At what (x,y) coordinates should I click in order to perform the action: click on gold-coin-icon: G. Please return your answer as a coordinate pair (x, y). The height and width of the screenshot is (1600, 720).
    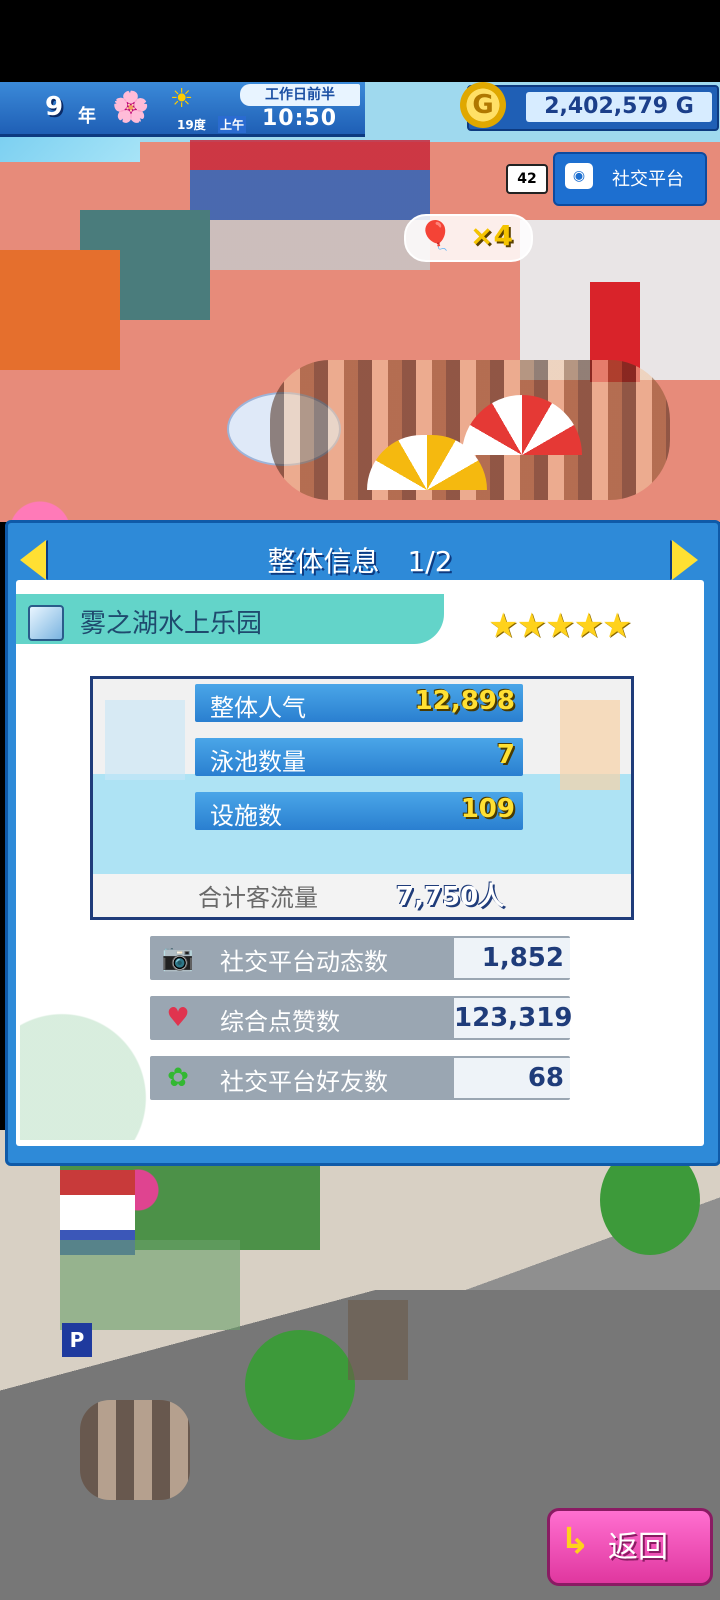
    Looking at the image, I should click on (483, 105).